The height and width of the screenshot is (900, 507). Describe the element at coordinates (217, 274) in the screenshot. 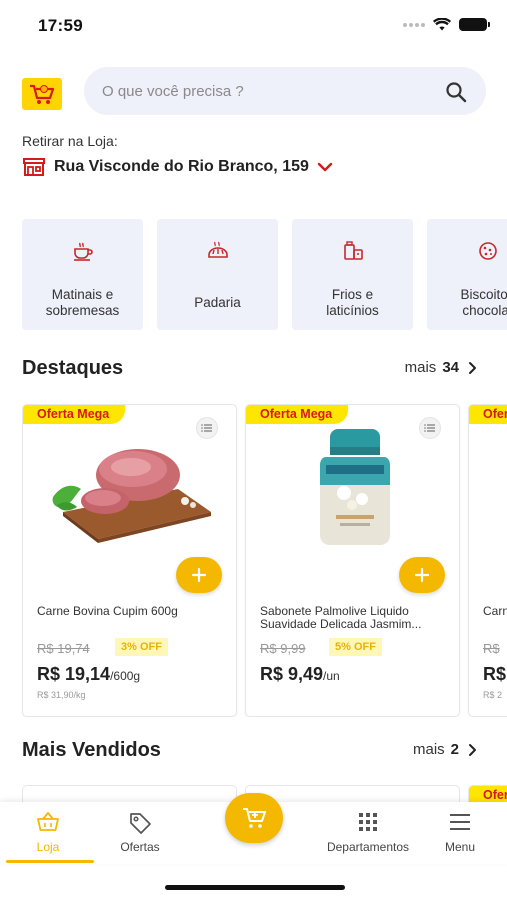

I see `category-padaria: Padaria` at that location.